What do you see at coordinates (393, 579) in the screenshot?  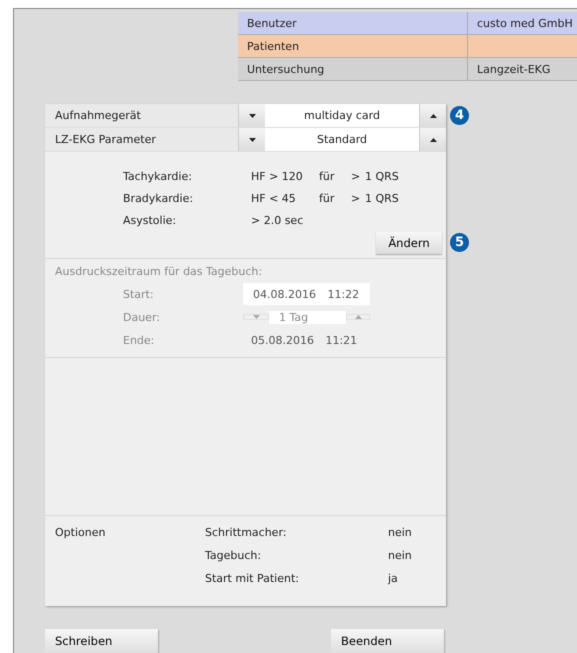 I see `option-value: ja` at bounding box center [393, 579].